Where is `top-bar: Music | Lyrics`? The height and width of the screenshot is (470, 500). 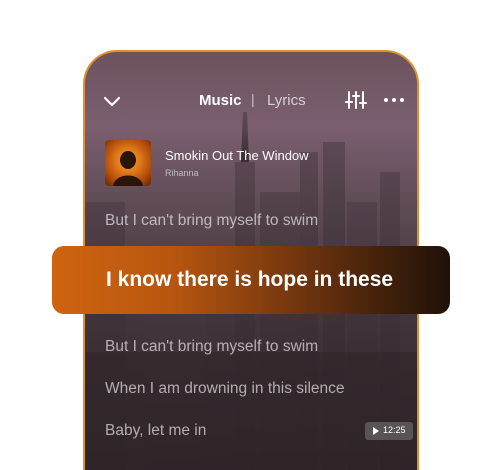 top-bar: Music | Lyrics is located at coordinates (251, 102).